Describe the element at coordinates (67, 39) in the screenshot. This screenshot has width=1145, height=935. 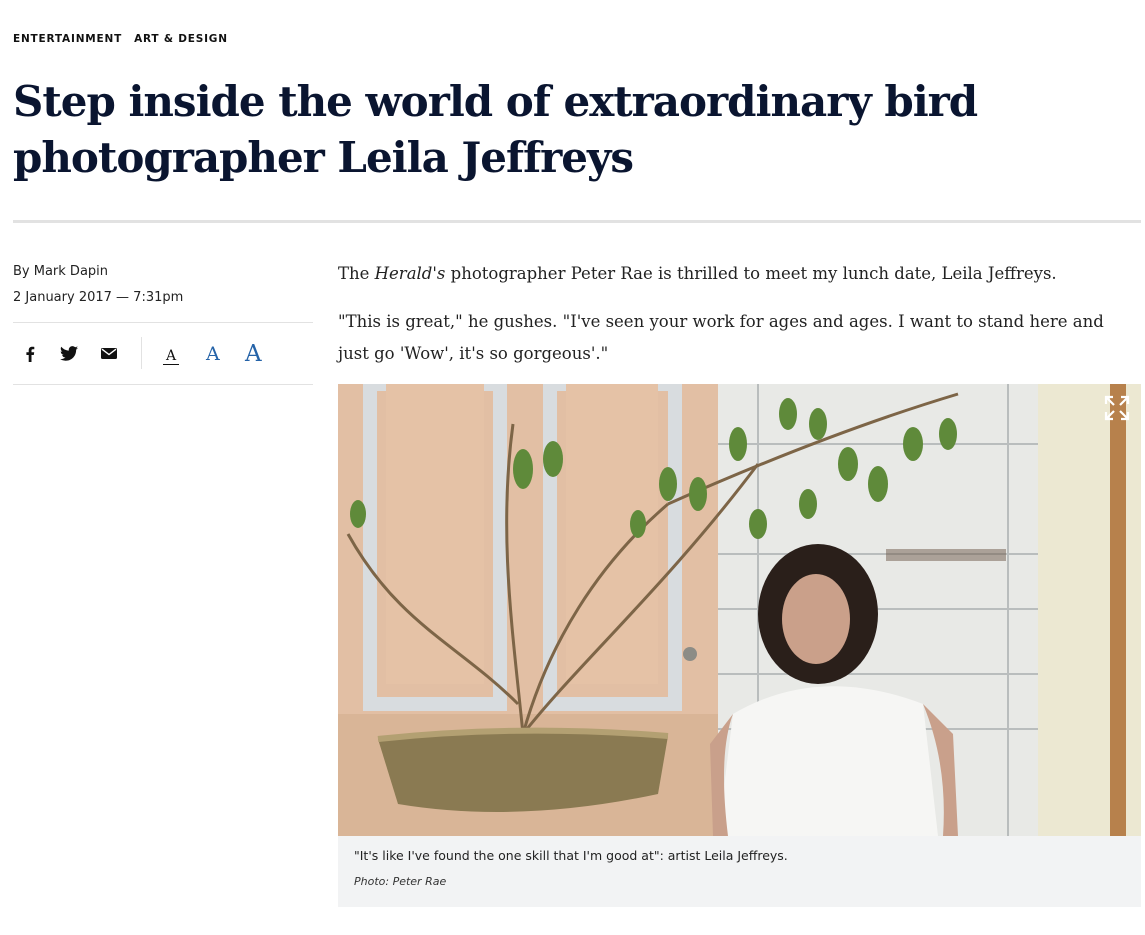
I see `breadcrumb-entertainment: ENTERTAINMENT` at that location.